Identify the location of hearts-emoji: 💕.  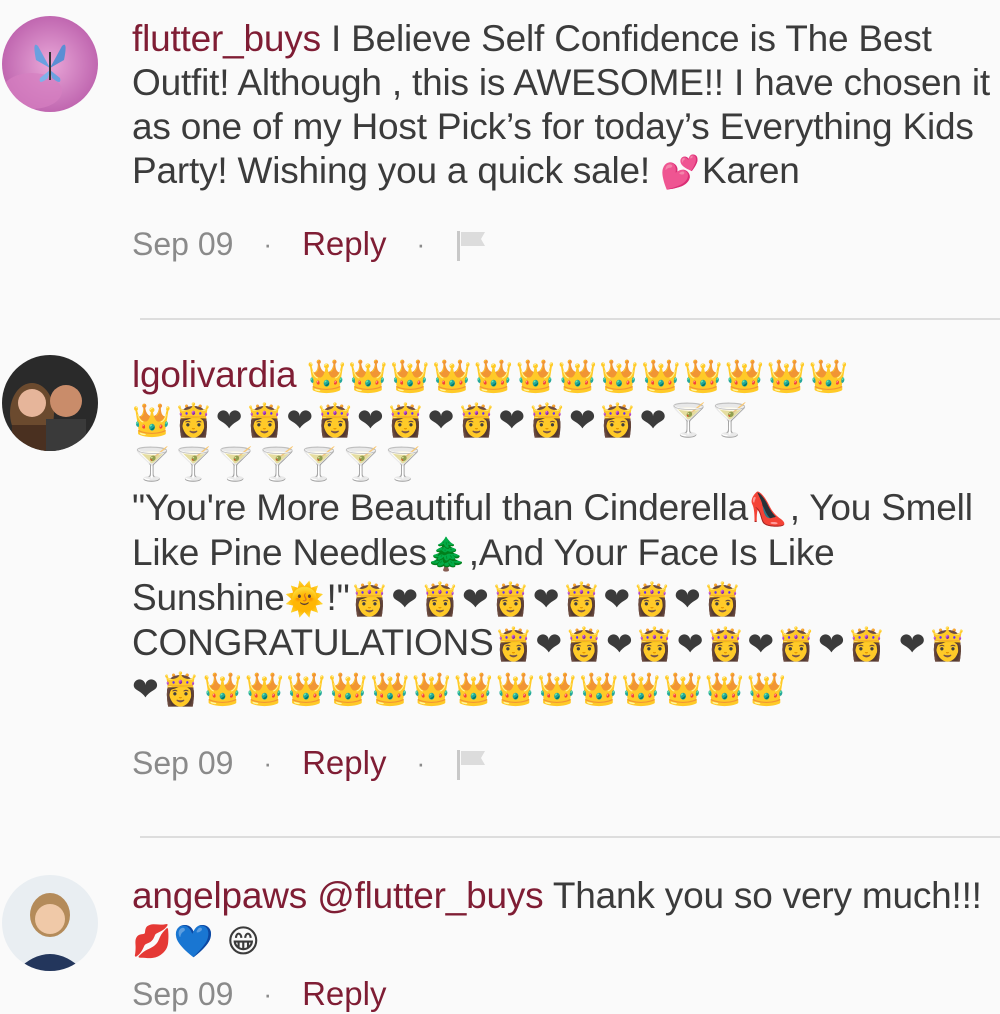
(681, 172).